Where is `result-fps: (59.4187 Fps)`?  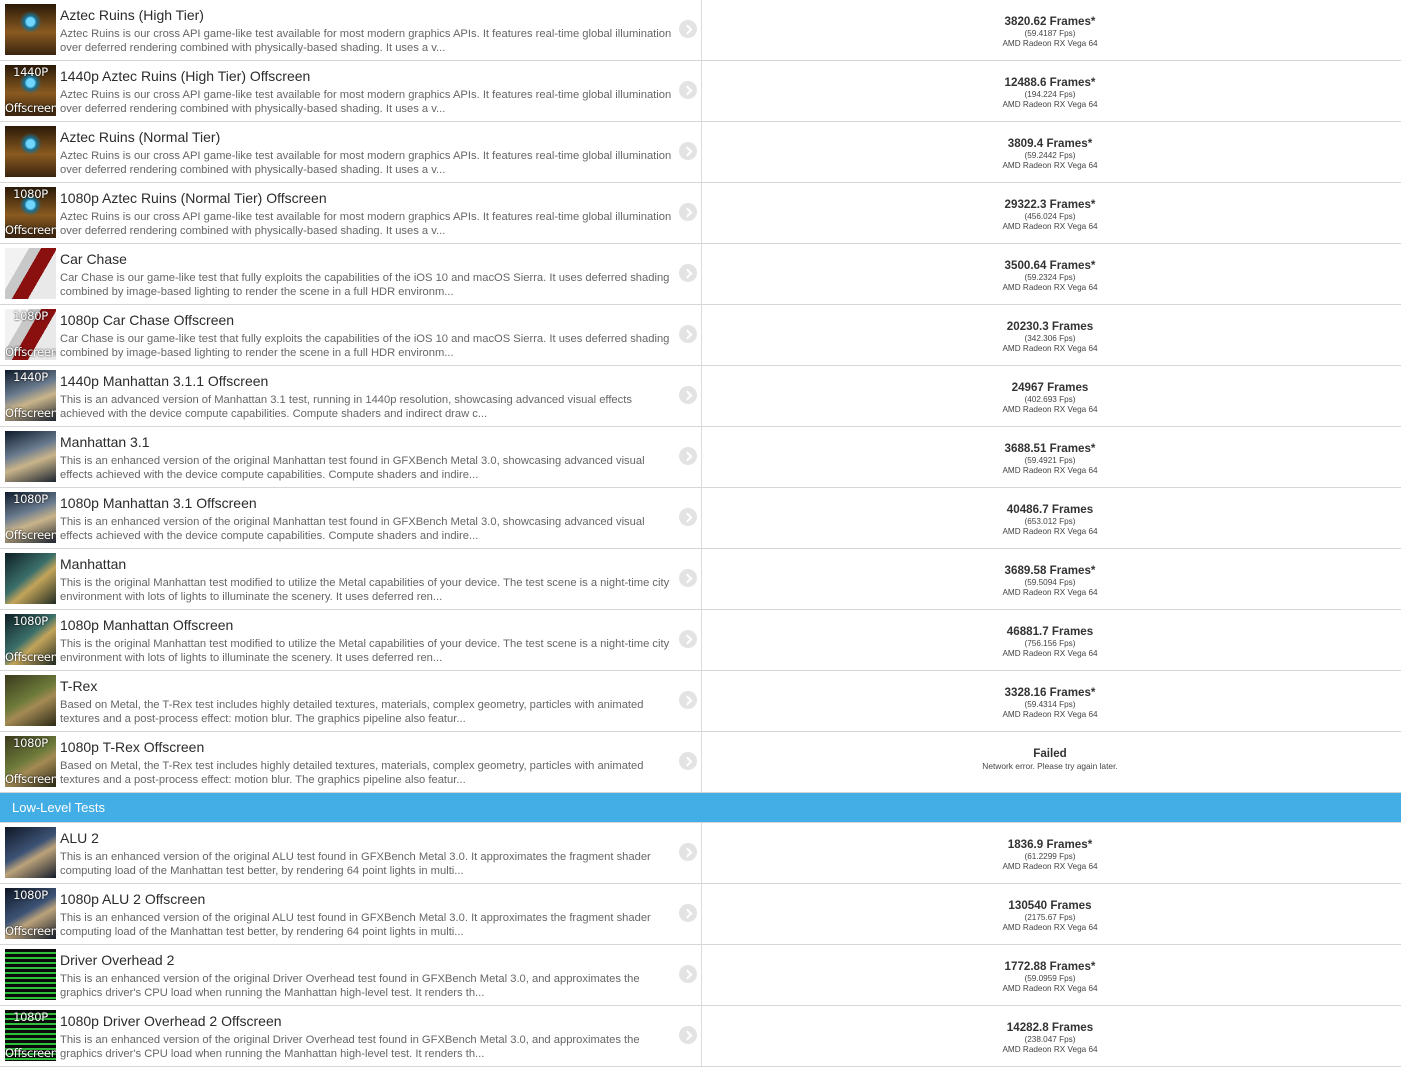
result-fps: (59.4187 Fps) is located at coordinates (1050, 33).